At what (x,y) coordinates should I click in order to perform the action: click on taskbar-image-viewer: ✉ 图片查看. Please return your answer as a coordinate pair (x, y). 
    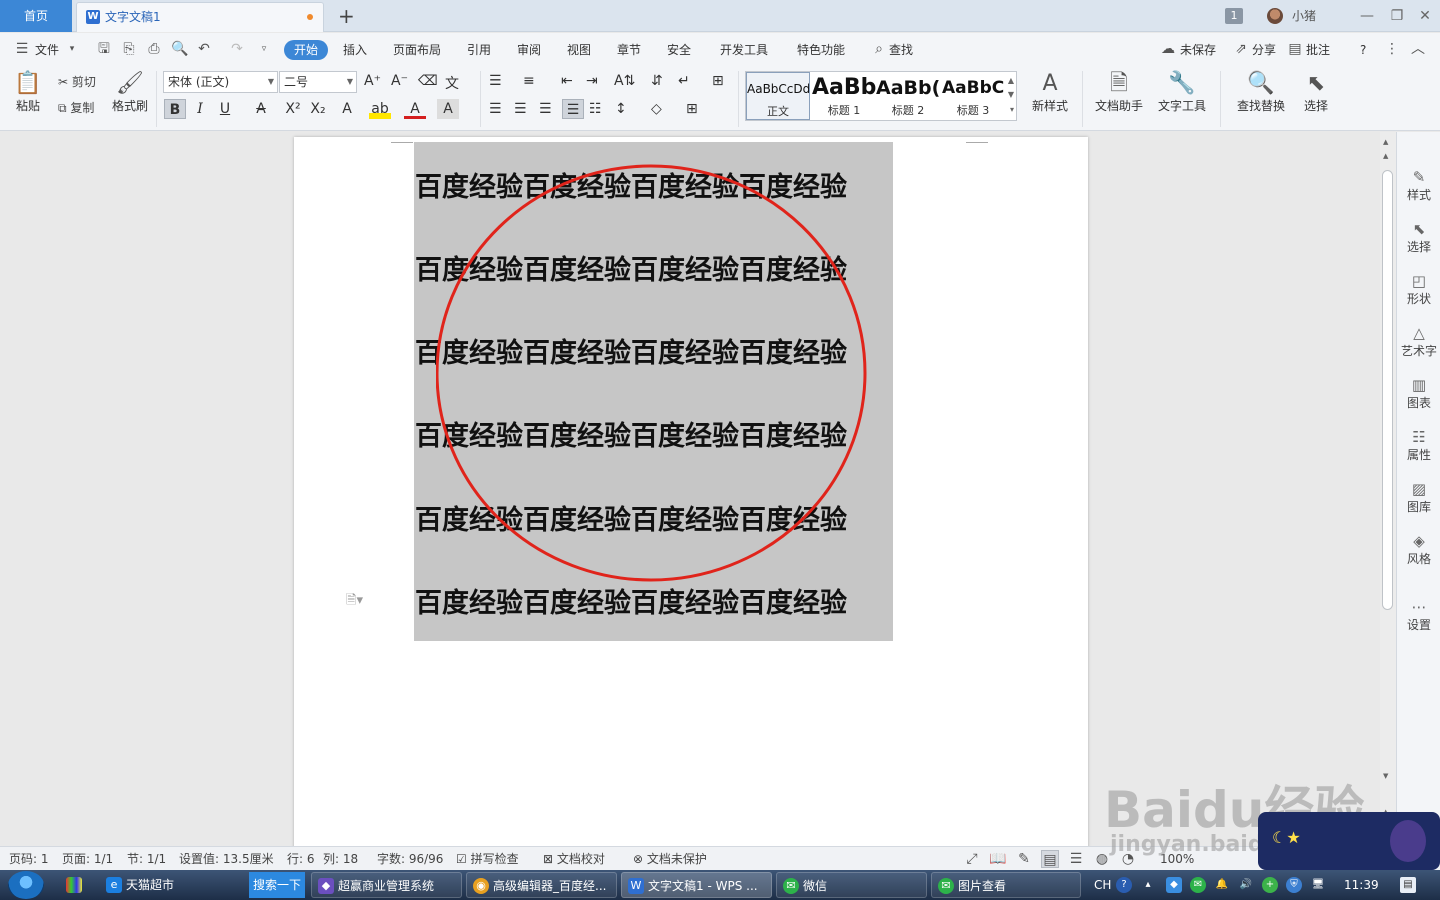
    Looking at the image, I should click on (1006, 885).